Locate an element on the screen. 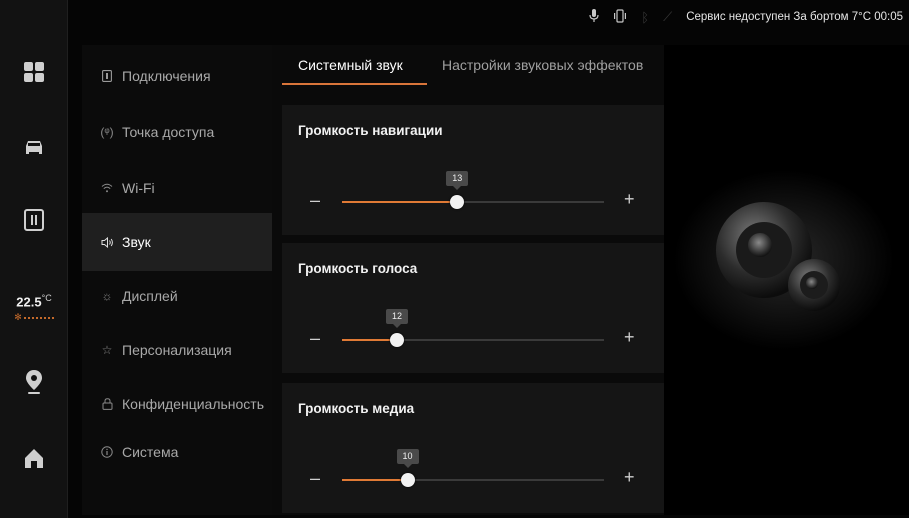  fan-icon: ✻ is located at coordinates (18, 317).